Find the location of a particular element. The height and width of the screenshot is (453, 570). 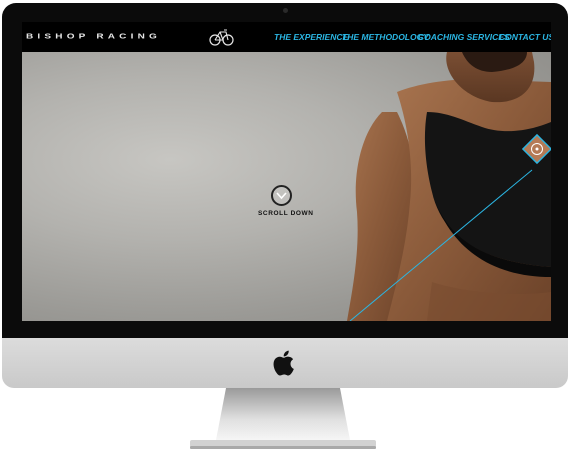

brand-logo-text: BISHOP RACING is located at coordinates (93, 37).